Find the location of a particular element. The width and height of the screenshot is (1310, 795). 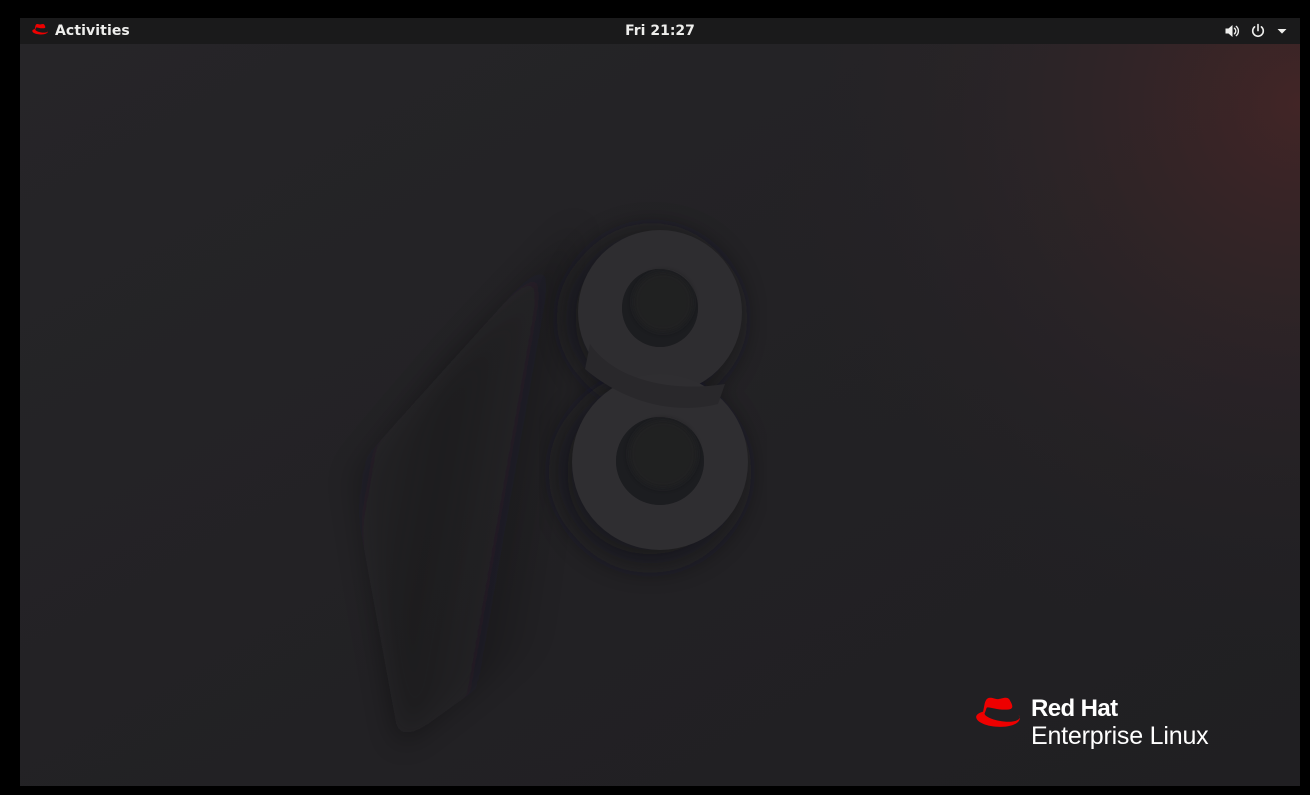

power-icon is located at coordinates (1258, 31).